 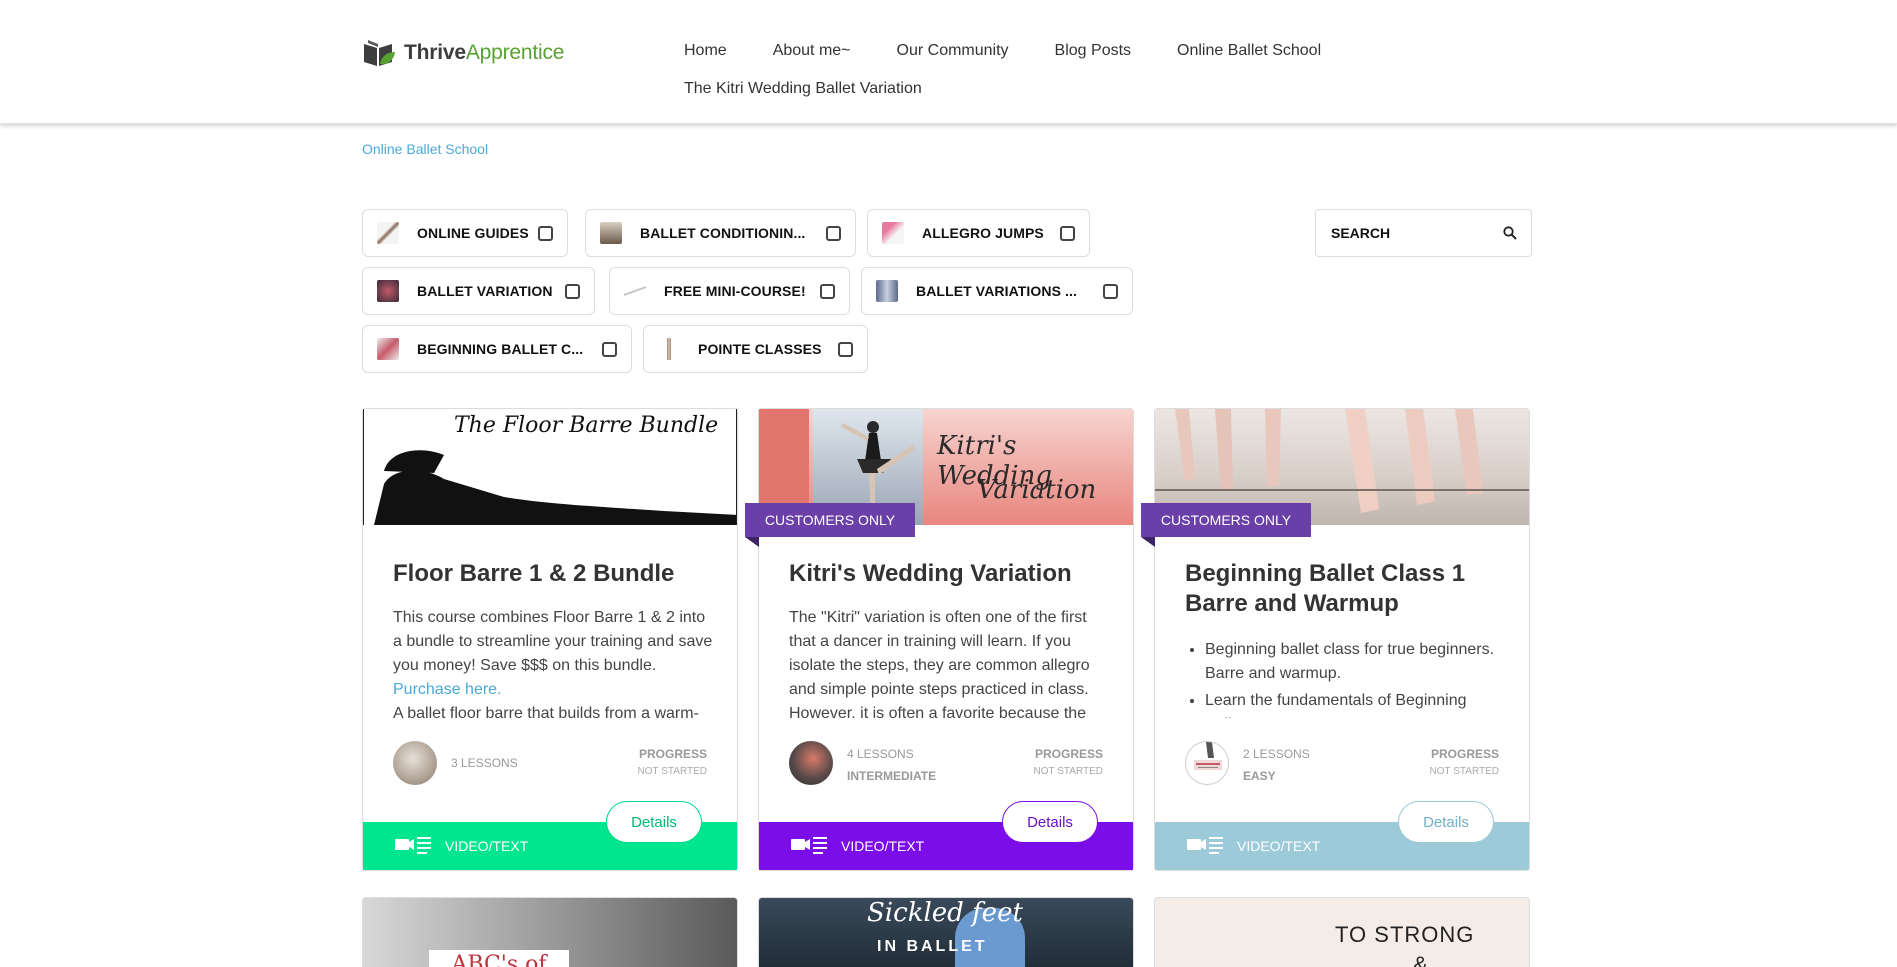 I want to click on course-image-title-1: TO STRONG, so click(x=1405, y=934).